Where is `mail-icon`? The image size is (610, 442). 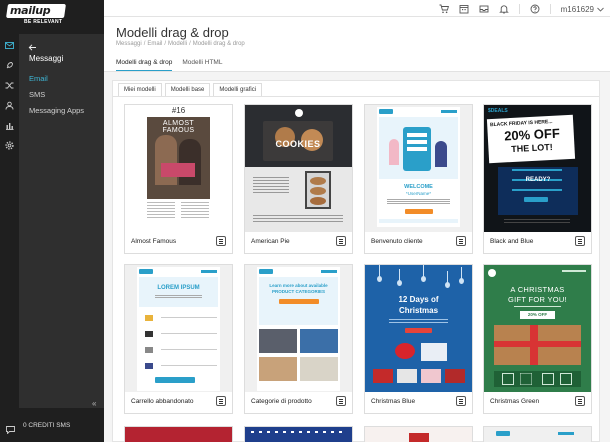
mail-icon is located at coordinates (9, 45).